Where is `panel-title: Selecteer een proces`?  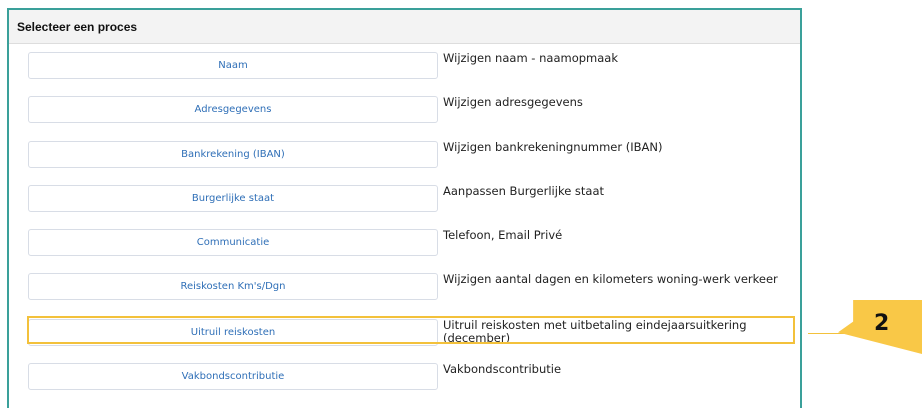 panel-title: Selecteer een proces is located at coordinates (77, 27).